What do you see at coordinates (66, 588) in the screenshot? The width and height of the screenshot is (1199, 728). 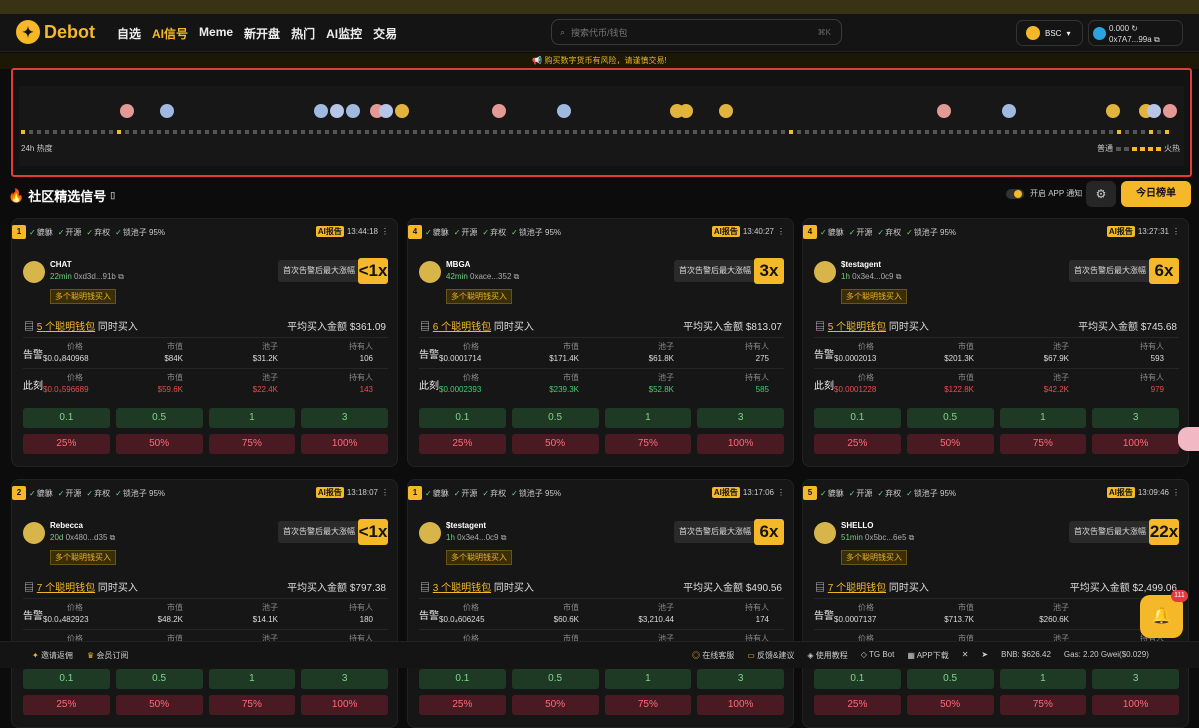 I see `smart-wallets-link: 7 个聪明钱包` at bounding box center [66, 588].